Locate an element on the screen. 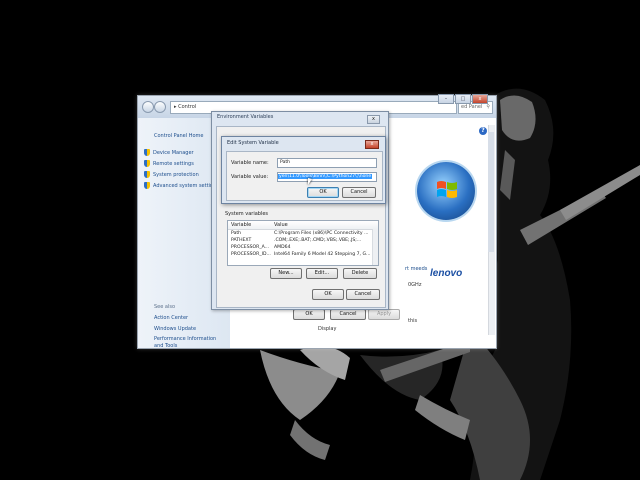 The height and width of the screenshot is (480, 640). row-variable: PATHEXT is located at coordinates (241, 240).